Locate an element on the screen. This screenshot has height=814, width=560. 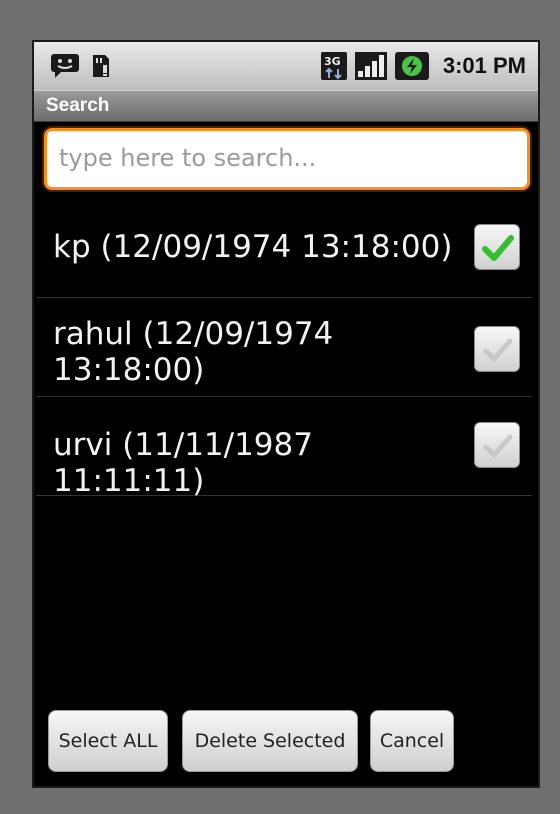
svg-text: 3G is located at coordinates (332, 61).